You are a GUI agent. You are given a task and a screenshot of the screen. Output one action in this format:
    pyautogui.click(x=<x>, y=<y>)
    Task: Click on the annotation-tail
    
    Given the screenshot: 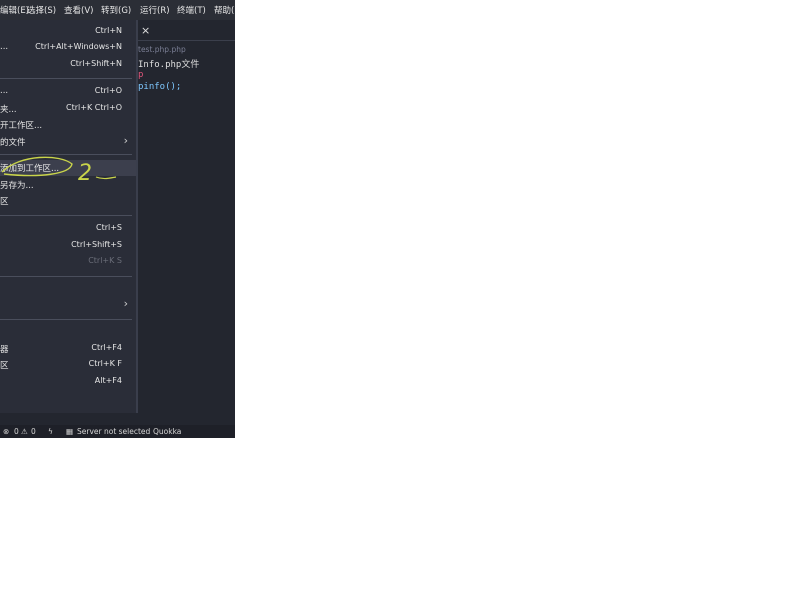 What is the action you would take?
    pyautogui.click(x=106, y=178)
    